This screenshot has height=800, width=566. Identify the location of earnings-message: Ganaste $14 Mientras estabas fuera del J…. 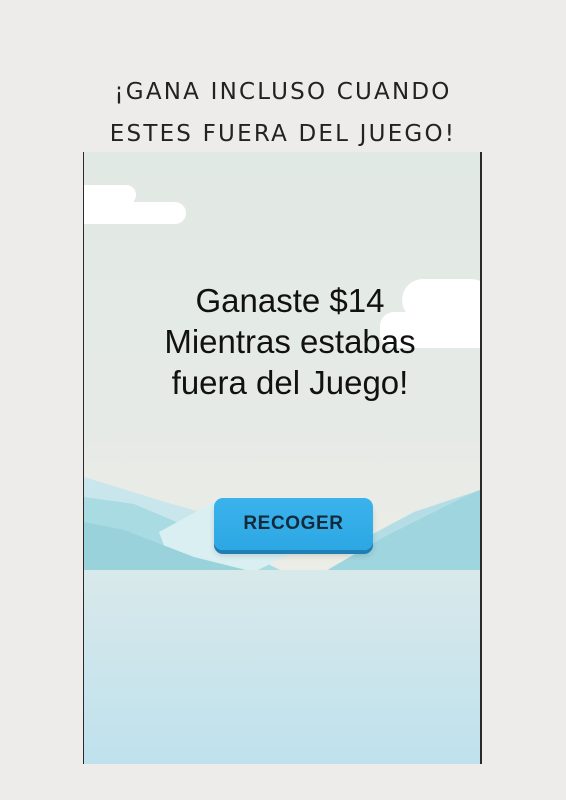
(282, 341).